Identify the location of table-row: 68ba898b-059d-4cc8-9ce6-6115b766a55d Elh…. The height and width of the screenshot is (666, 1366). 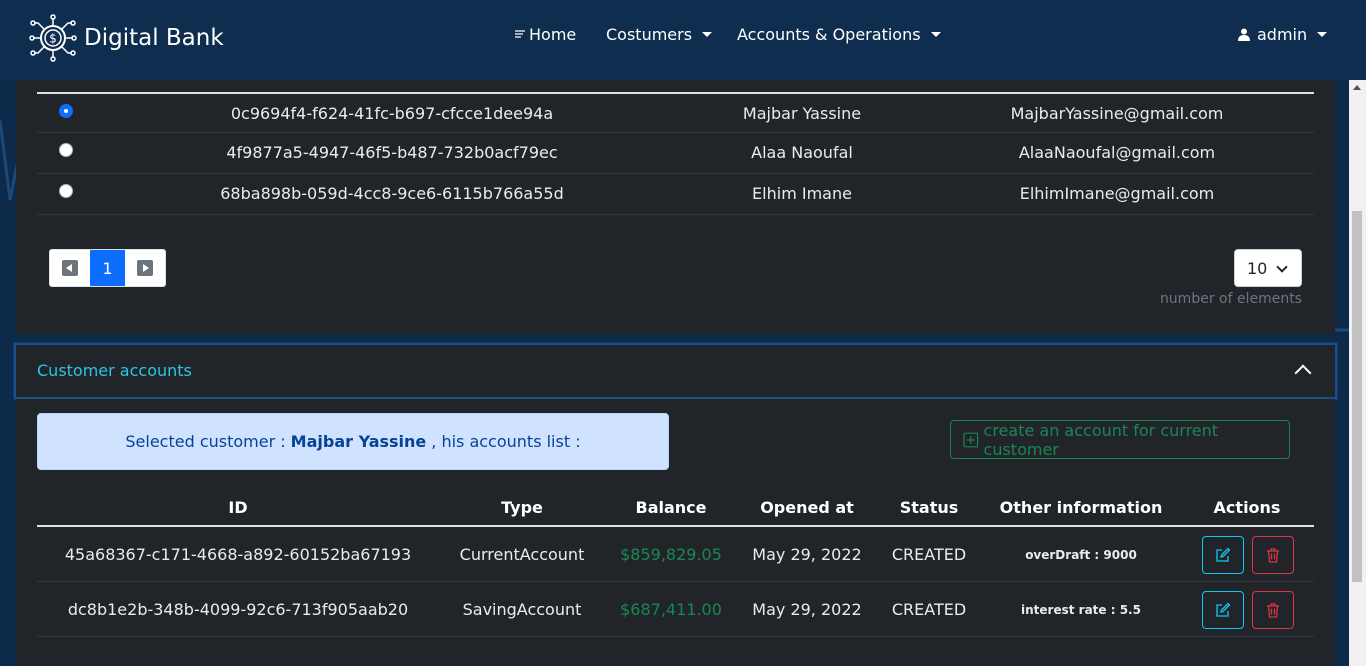
(675, 194).